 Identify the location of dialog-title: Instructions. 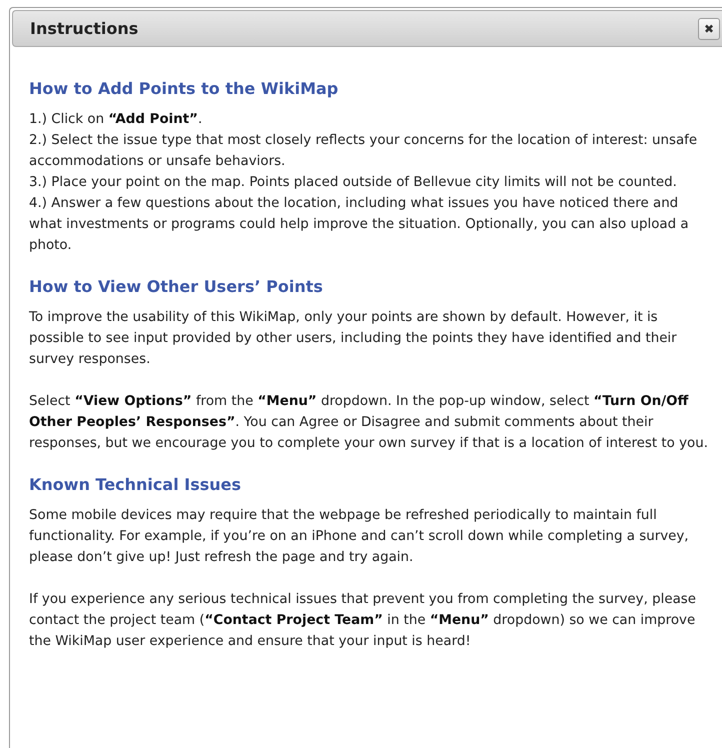
(84, 28).